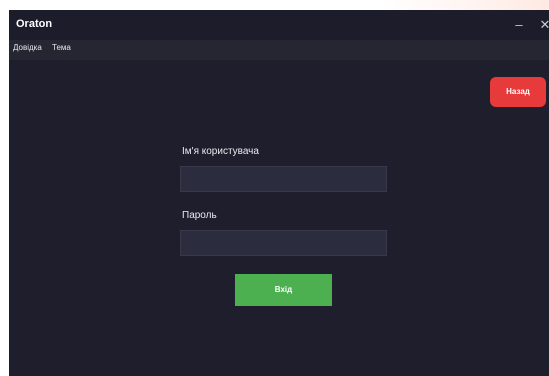 Image resolution: width=549 pixels, height=376 pixels. I want to click on login-button: Вхід, so click(283, 290).